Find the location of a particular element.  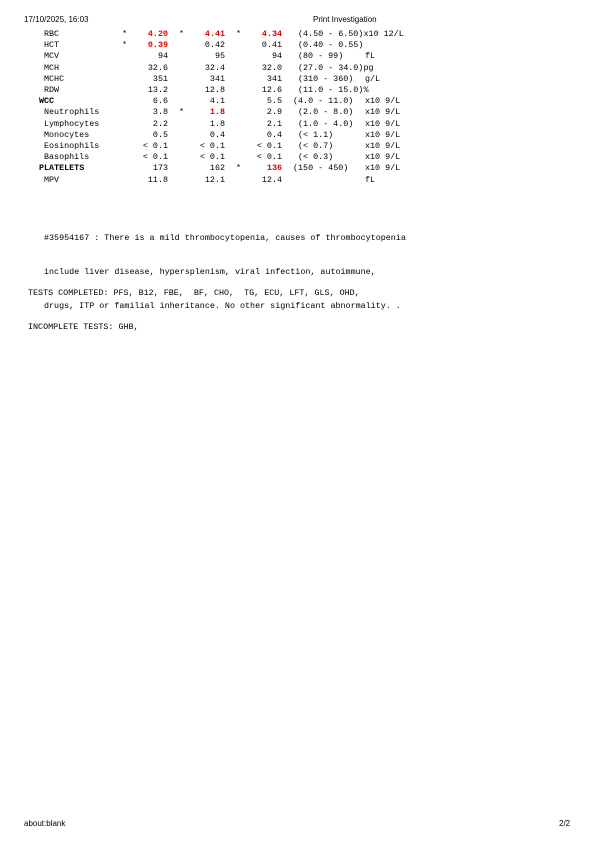

reference-range: (80 - 99) is located at coordinates (321, 56).